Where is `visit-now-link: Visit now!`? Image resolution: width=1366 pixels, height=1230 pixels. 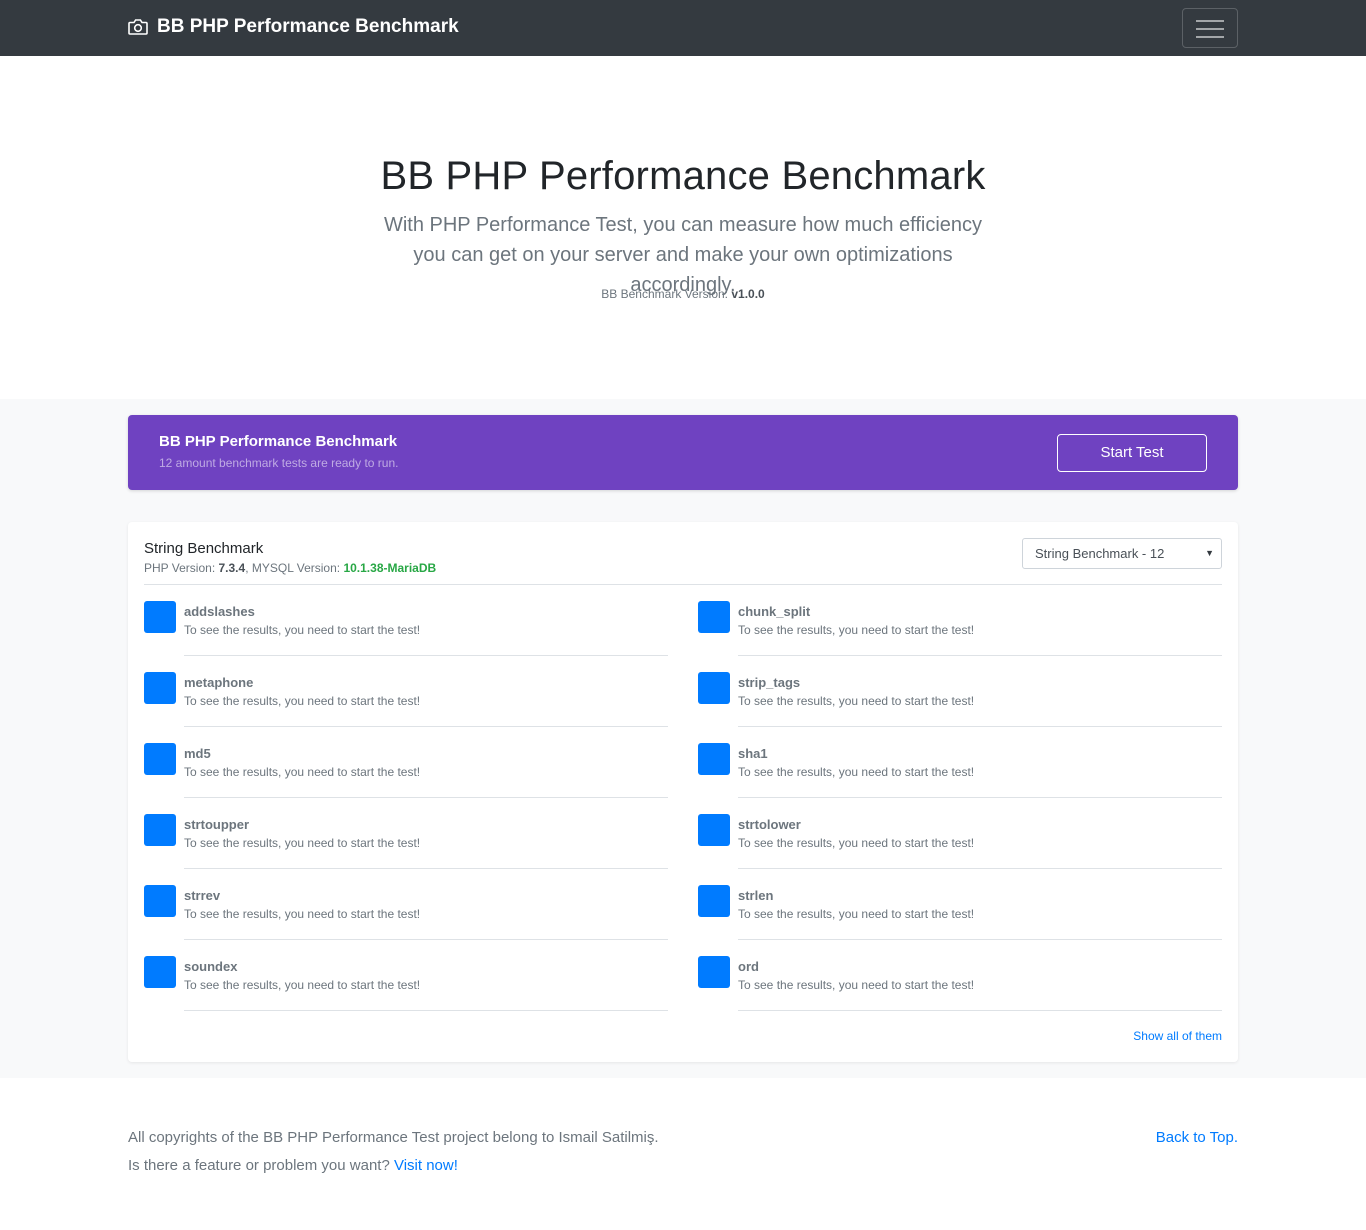 visit-now-link: Visit now! is located at coordinates (426, 1165).